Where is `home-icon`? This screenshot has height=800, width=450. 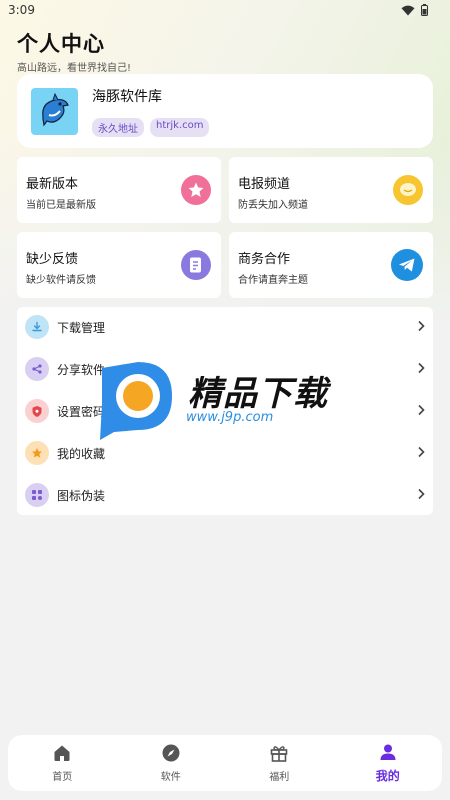 home-icon is located at coordinates (62, 753).